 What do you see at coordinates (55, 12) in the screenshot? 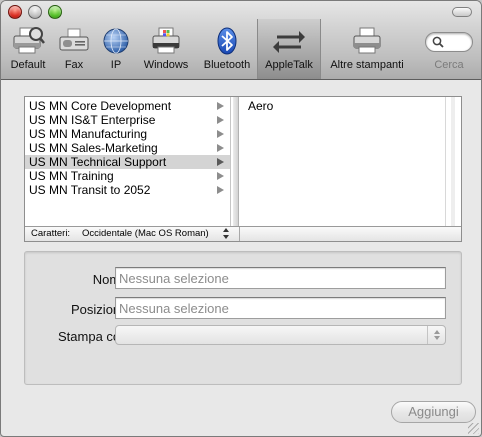
I see `zoom-button` at bounding box center [55, 12].